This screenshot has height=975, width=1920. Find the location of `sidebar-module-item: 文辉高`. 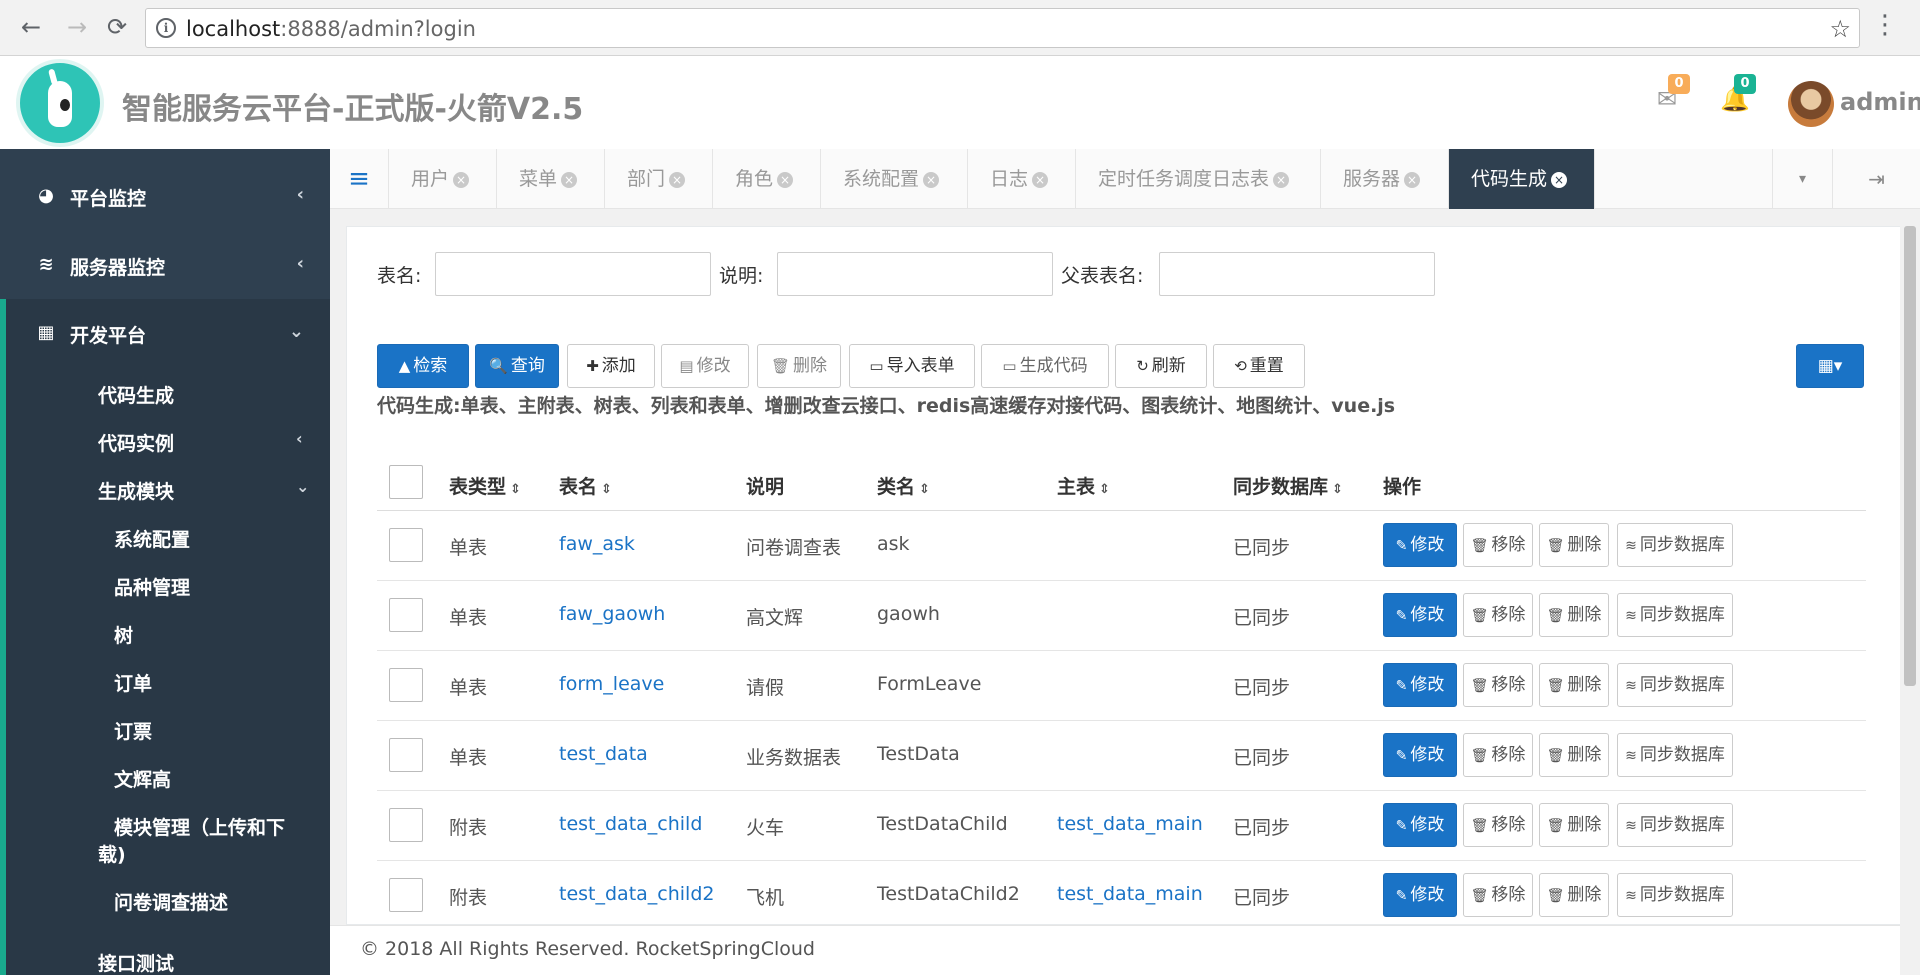

sidebar-module-item: 文辉高 is located at coordinates (142, 778).